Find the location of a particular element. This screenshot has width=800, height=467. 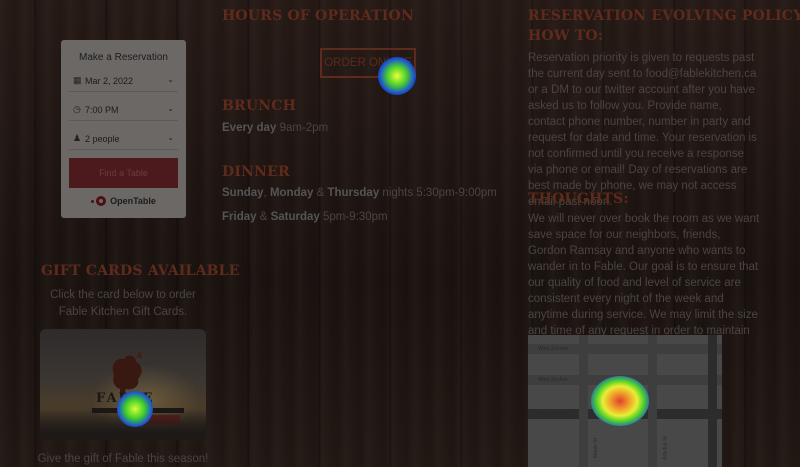

gift-card-word: FABLE is located at coordinates (125, 398).